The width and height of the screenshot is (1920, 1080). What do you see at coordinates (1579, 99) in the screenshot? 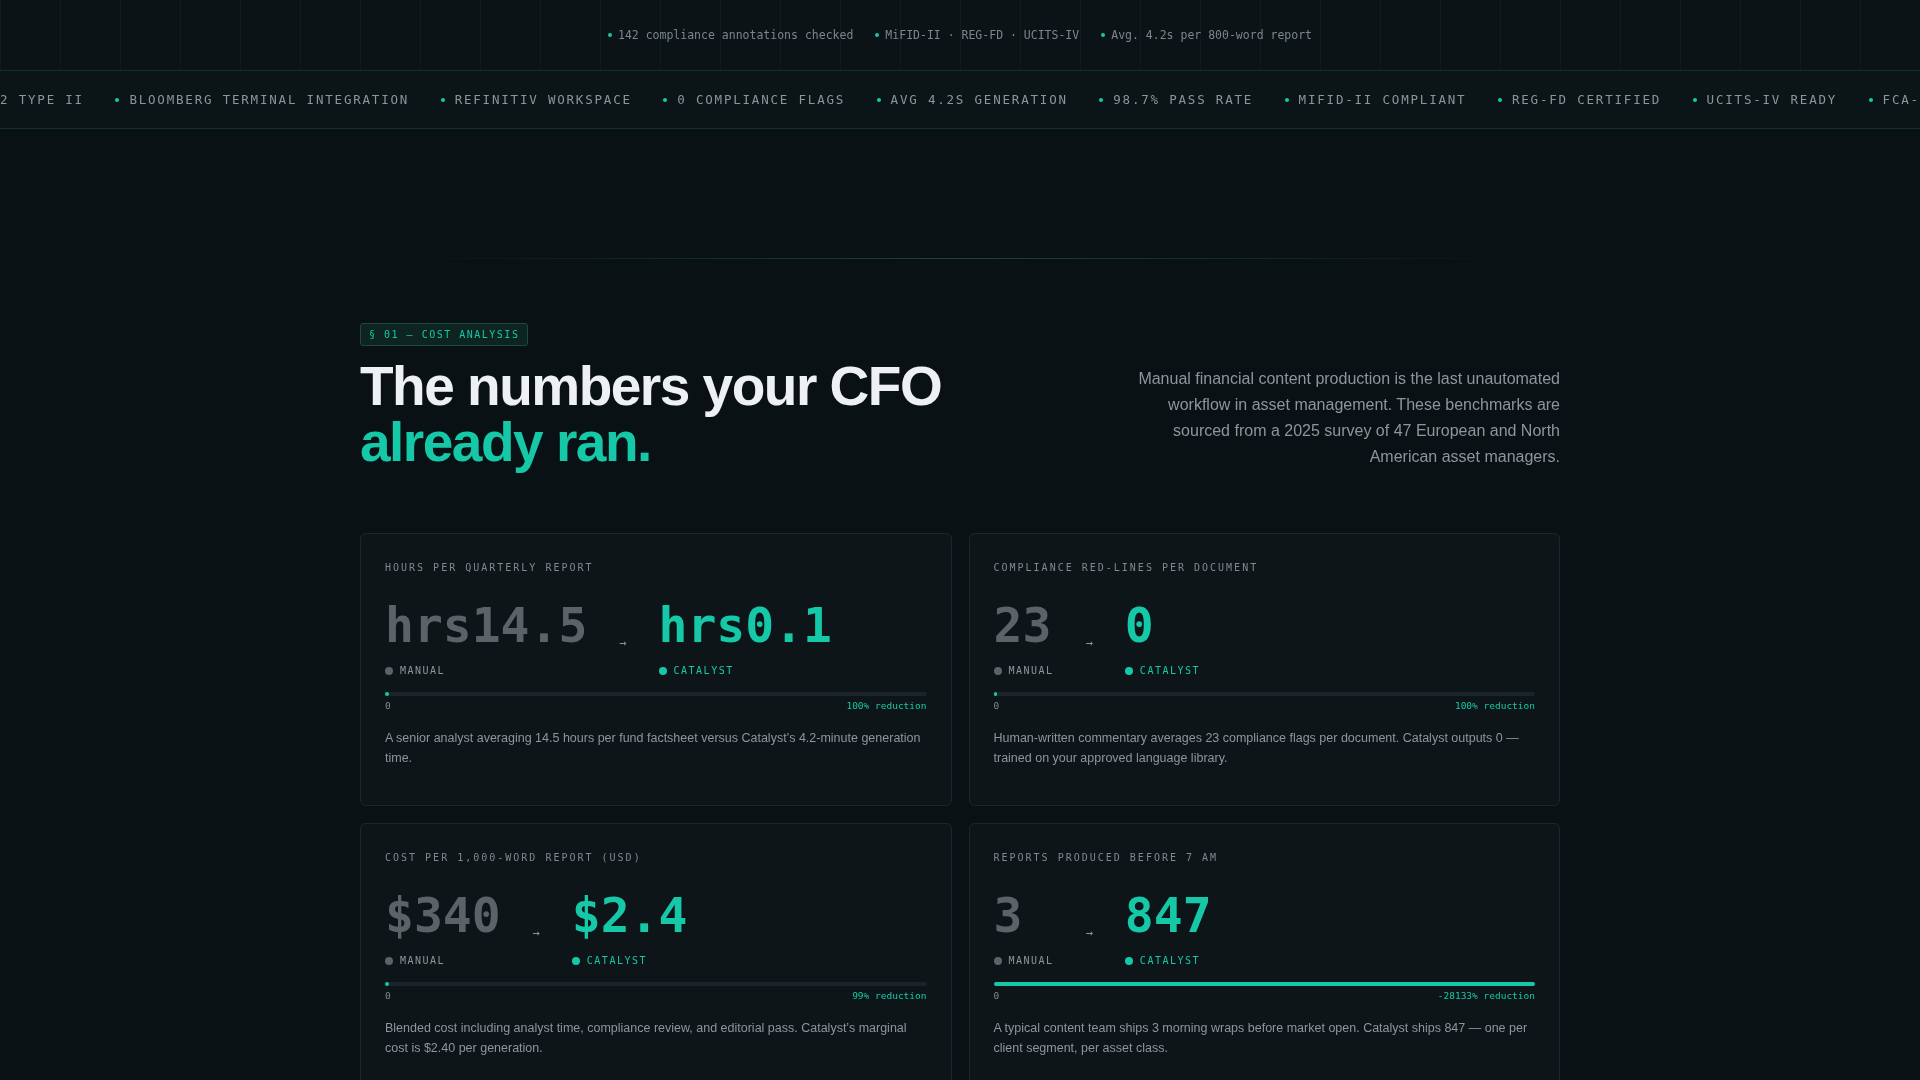
I see `ticker-item: REG-FD CERTIFIED` at bounding box center [1579, 99].